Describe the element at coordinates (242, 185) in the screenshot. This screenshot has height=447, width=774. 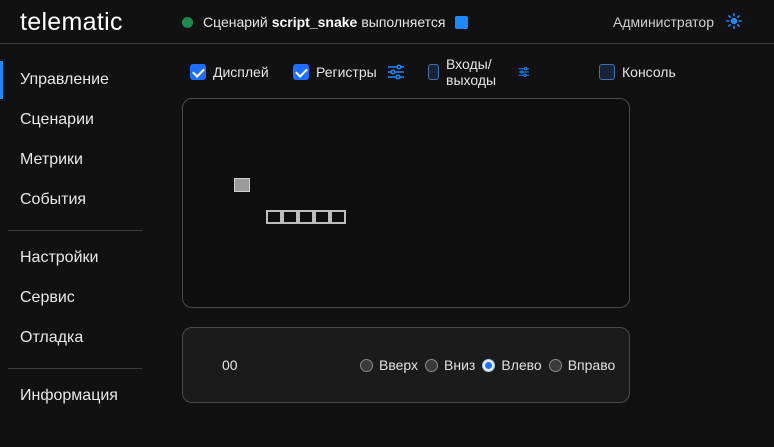
I see `snake-food` at that location.